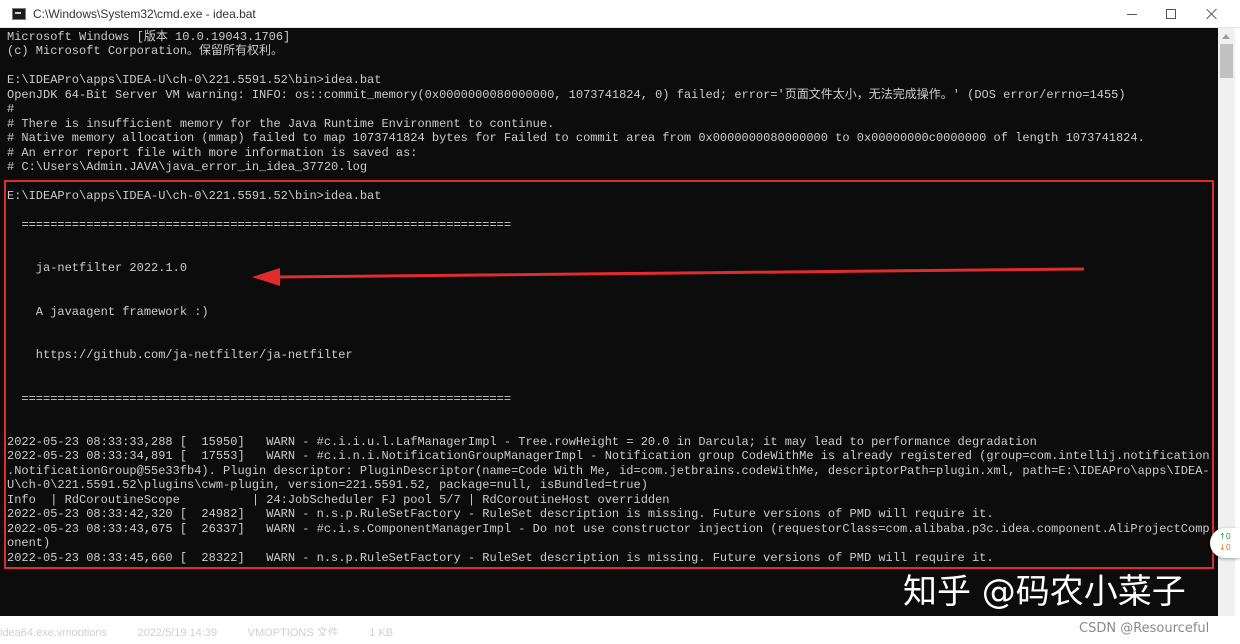 The width and height of the screenshot is (1240, 644). What do you see at coordinates (1226, 36) in the screenshot?
I see `scroll-up-arrow-icon` at bounding box center [1226, 36].